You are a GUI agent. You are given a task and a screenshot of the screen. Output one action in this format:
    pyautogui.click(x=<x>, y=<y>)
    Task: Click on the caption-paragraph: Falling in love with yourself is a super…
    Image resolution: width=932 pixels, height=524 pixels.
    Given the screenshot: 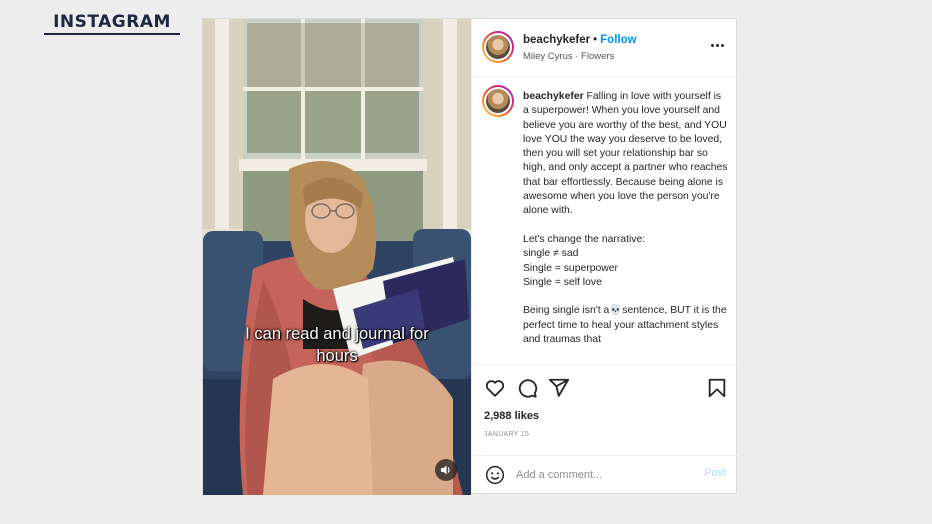 What is the action you would take?
    pyautogui.click(x=625, y=154)
    